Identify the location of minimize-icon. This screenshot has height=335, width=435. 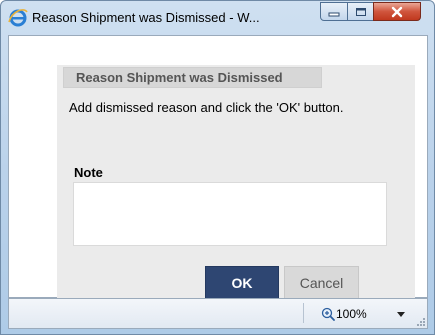
(334, 14).